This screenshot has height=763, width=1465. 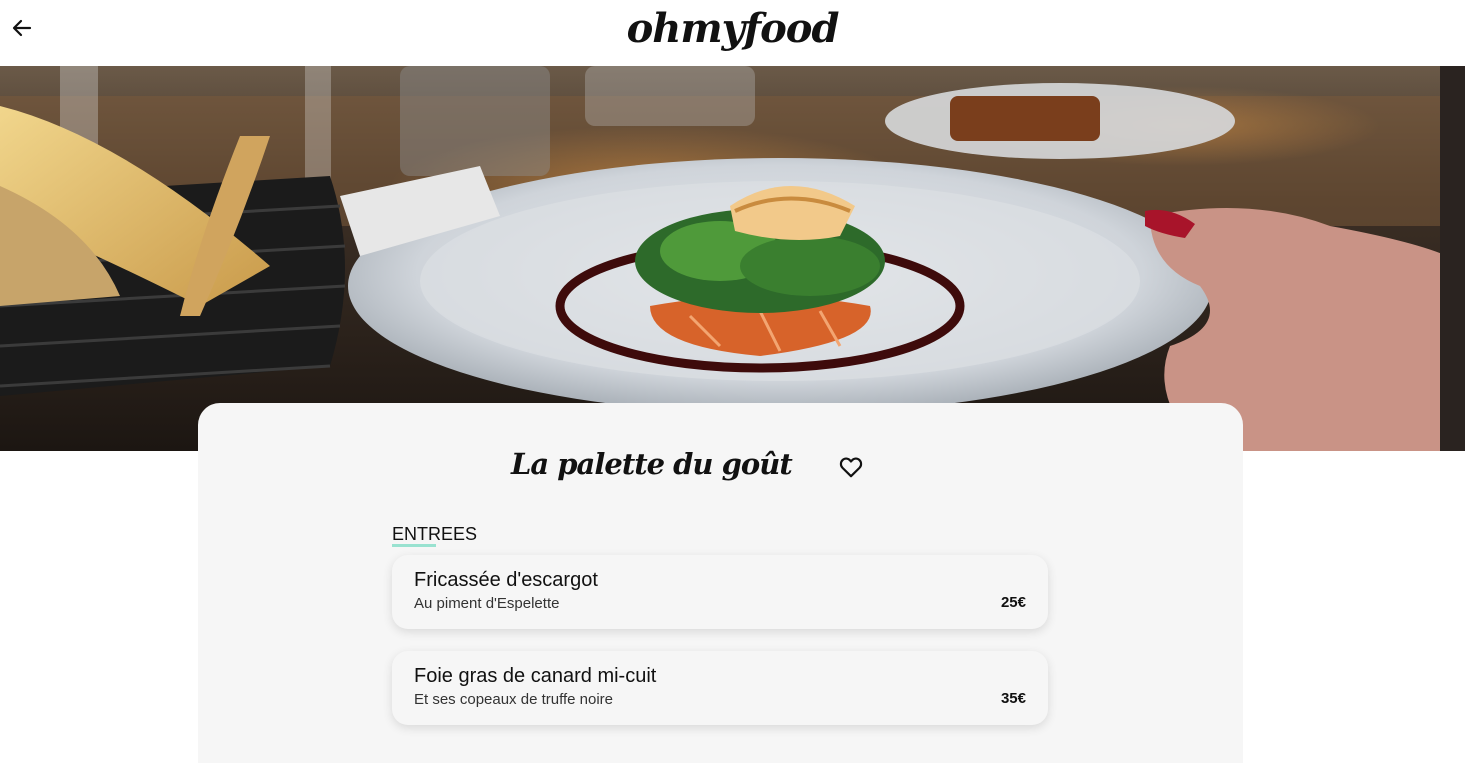 I want to click on dish-price: 25€, so click(x=1013, y=602).